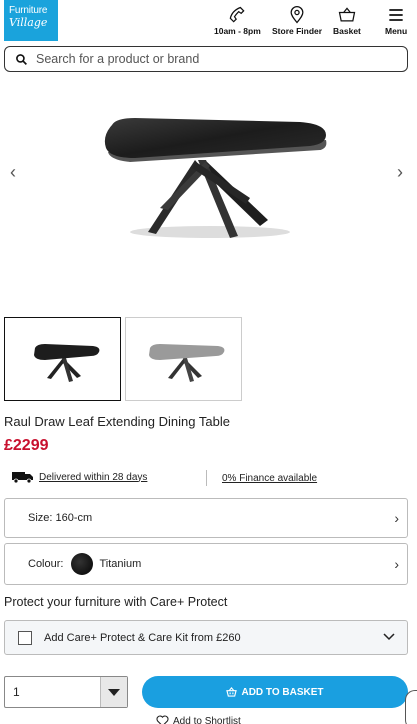 The width and height of the screenshot is (417, 724). Describe the element at coordinates (120, 564) in the screenshot. I see `colour-value: Titanium` at that location.